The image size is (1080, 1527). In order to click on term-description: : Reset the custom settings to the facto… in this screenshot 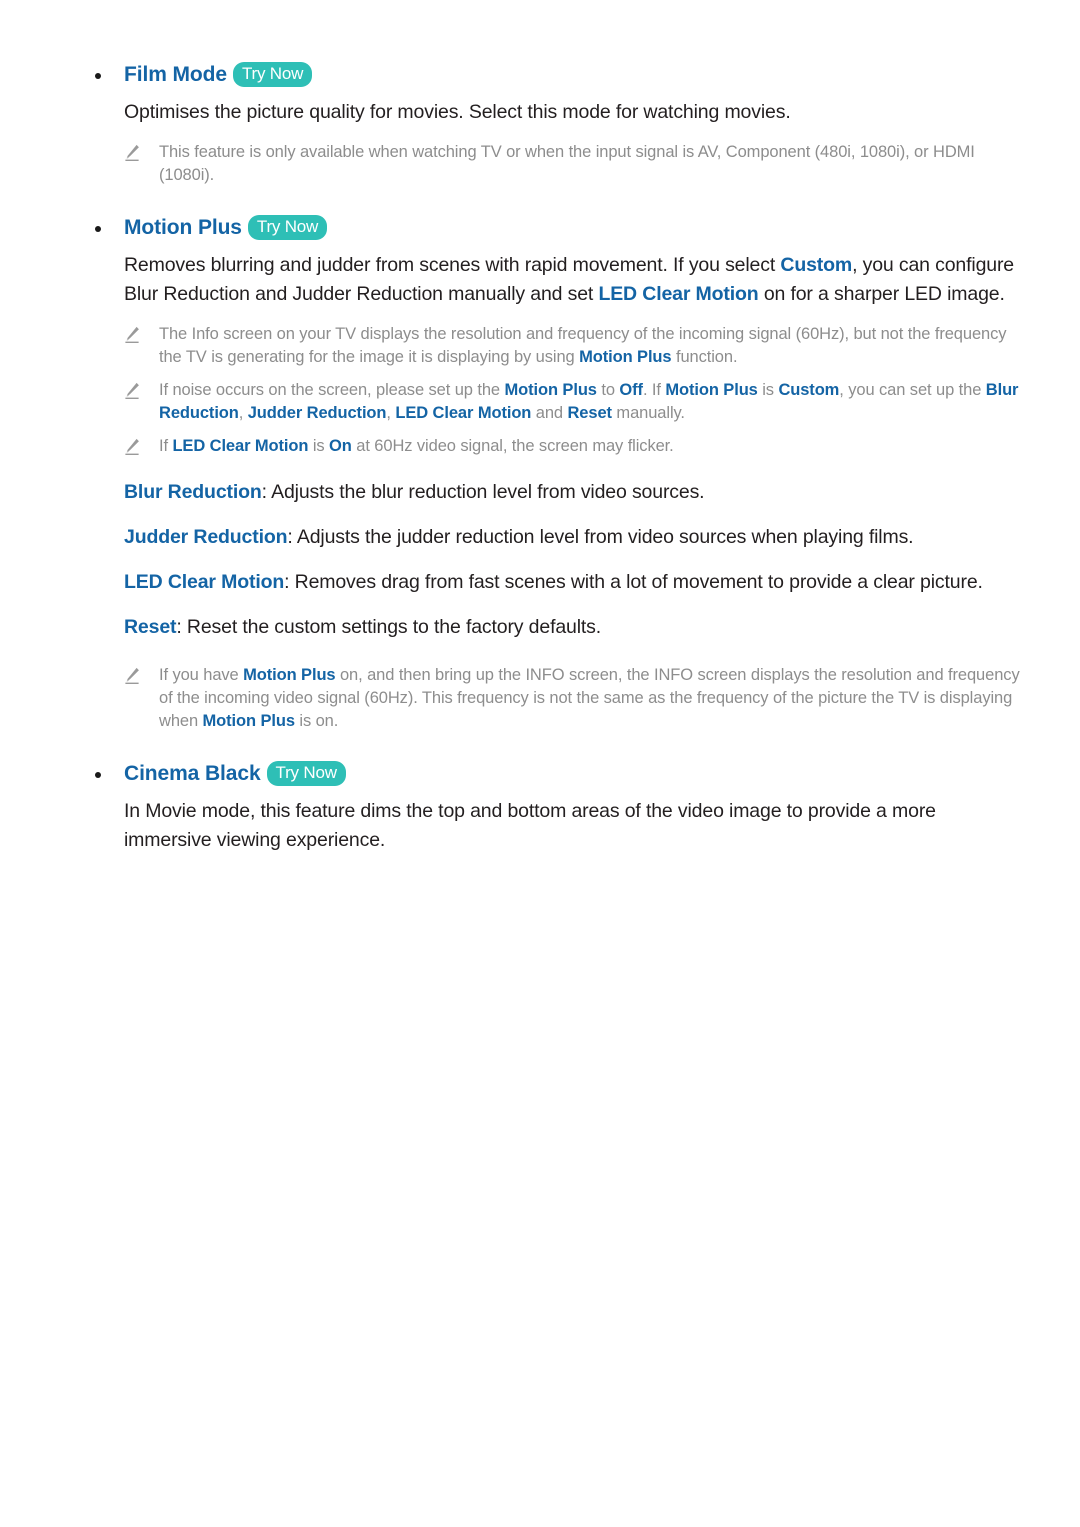, I will do `click(389, 627)`.